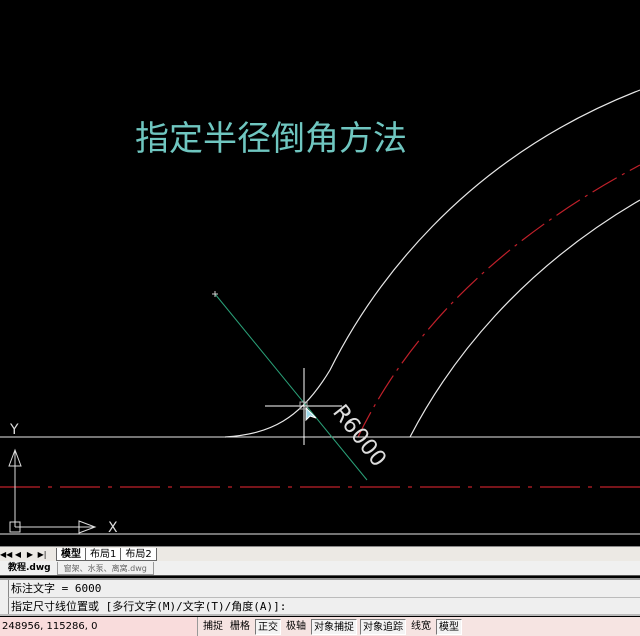  What do you see at coordinates (52, 491) in the screenshot?
I see `ucs-icon` at bounding box center [52, 491].